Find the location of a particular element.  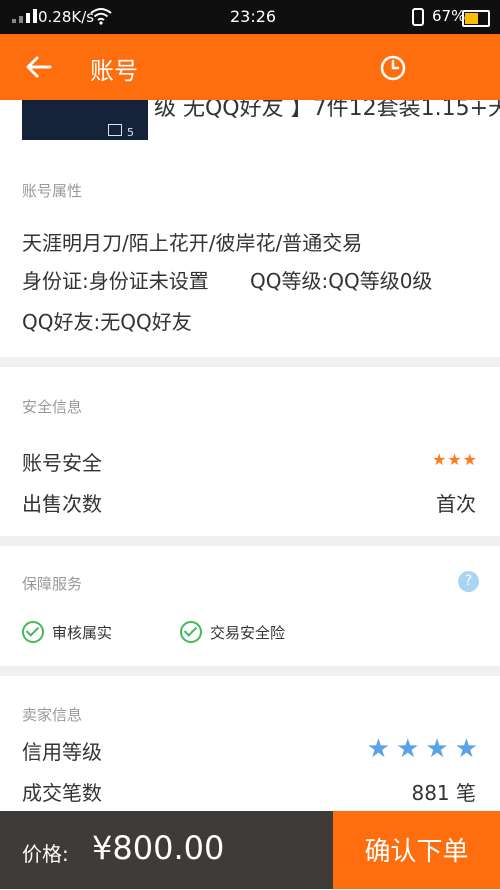

guarantee-label: 审核属实 is located at coordinates (82, 632).